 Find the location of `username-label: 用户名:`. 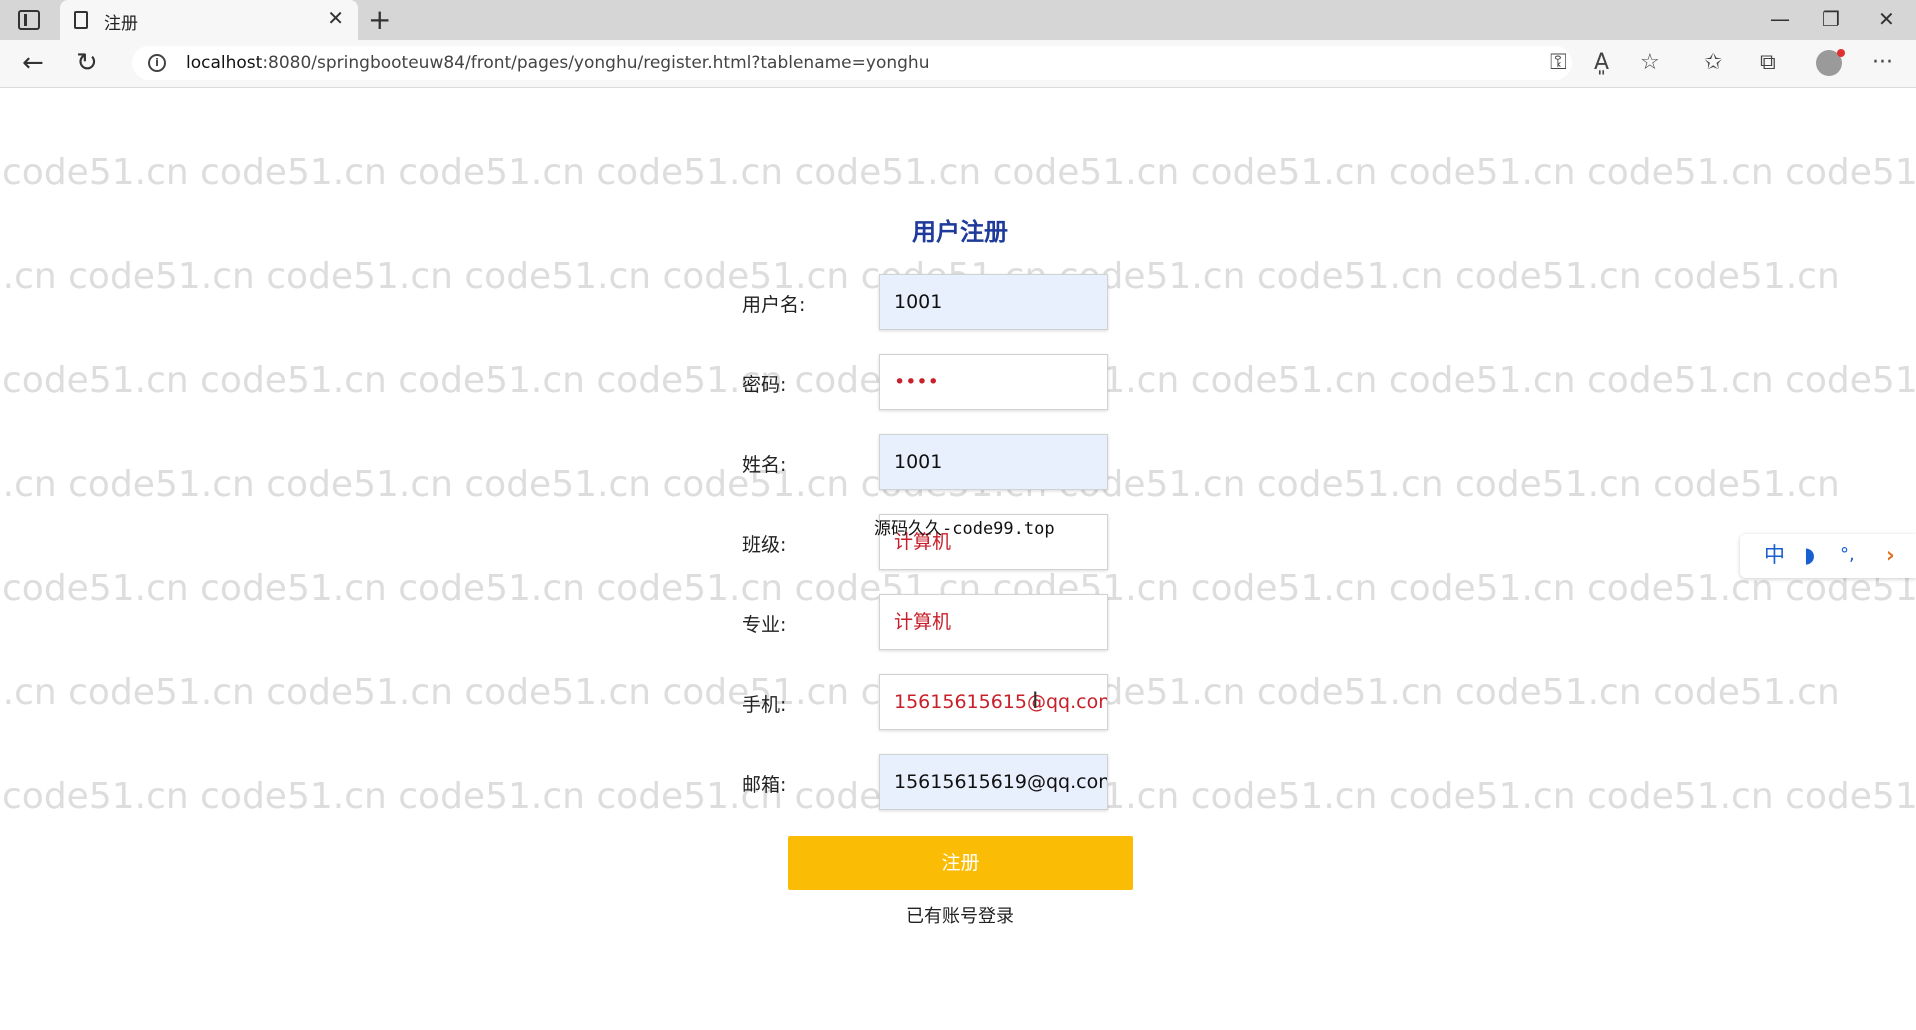

username-label: 用户名: is located at coordinates (774, 305).